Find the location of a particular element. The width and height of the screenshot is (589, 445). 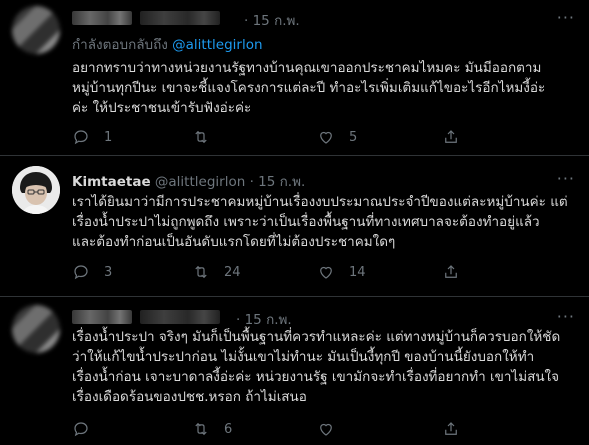

retweet-button: 6 is located at coordinates (212, 429).